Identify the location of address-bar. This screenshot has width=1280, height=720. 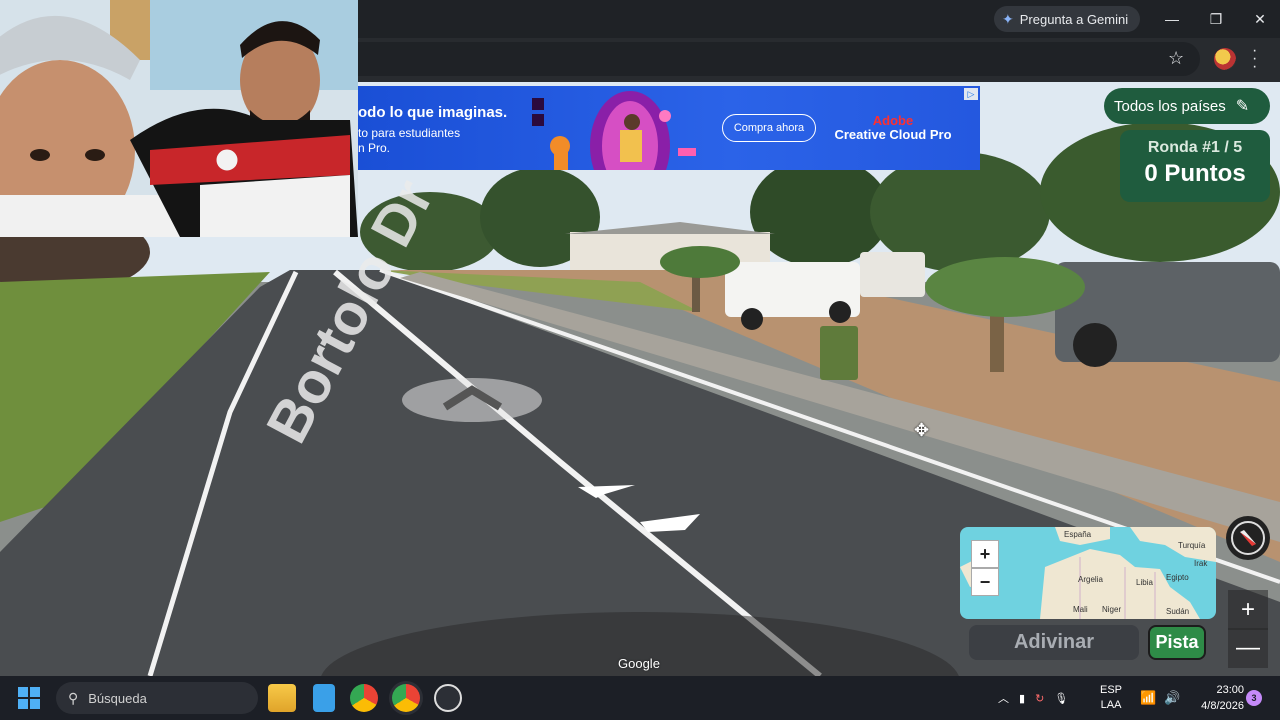
(770, 59).